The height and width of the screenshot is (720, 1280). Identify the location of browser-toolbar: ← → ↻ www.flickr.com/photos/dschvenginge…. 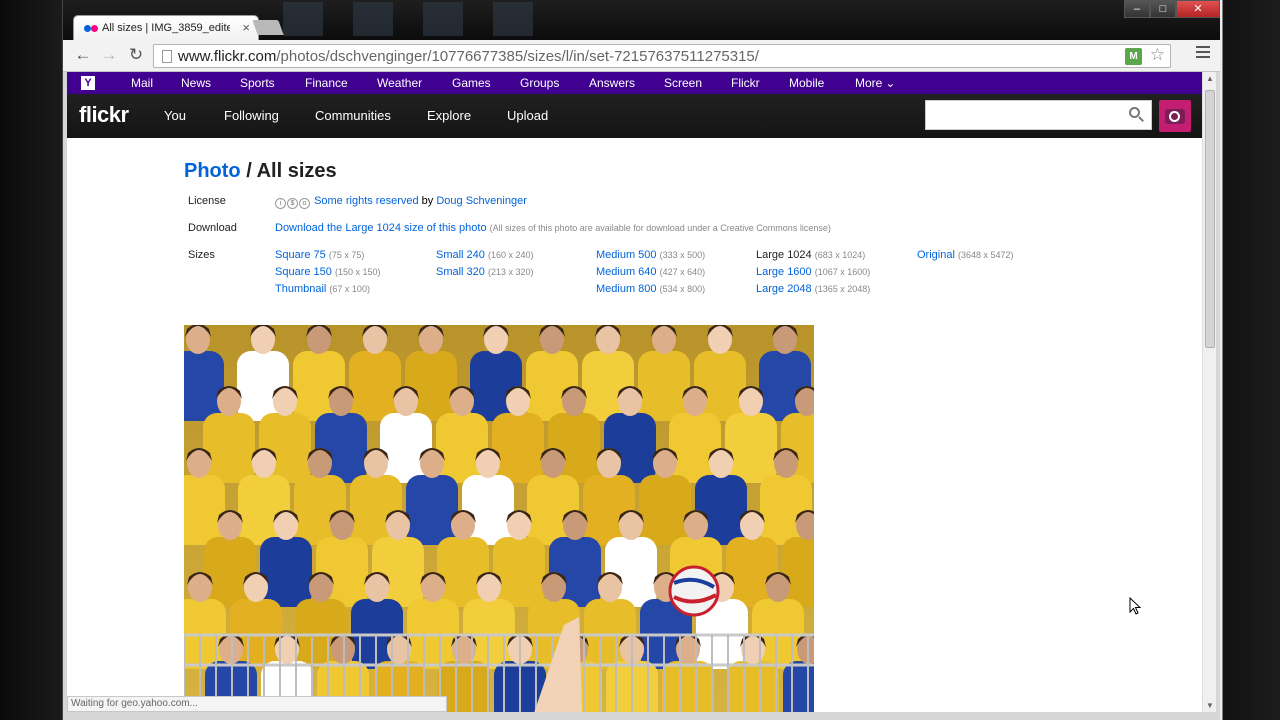
(641, 56).